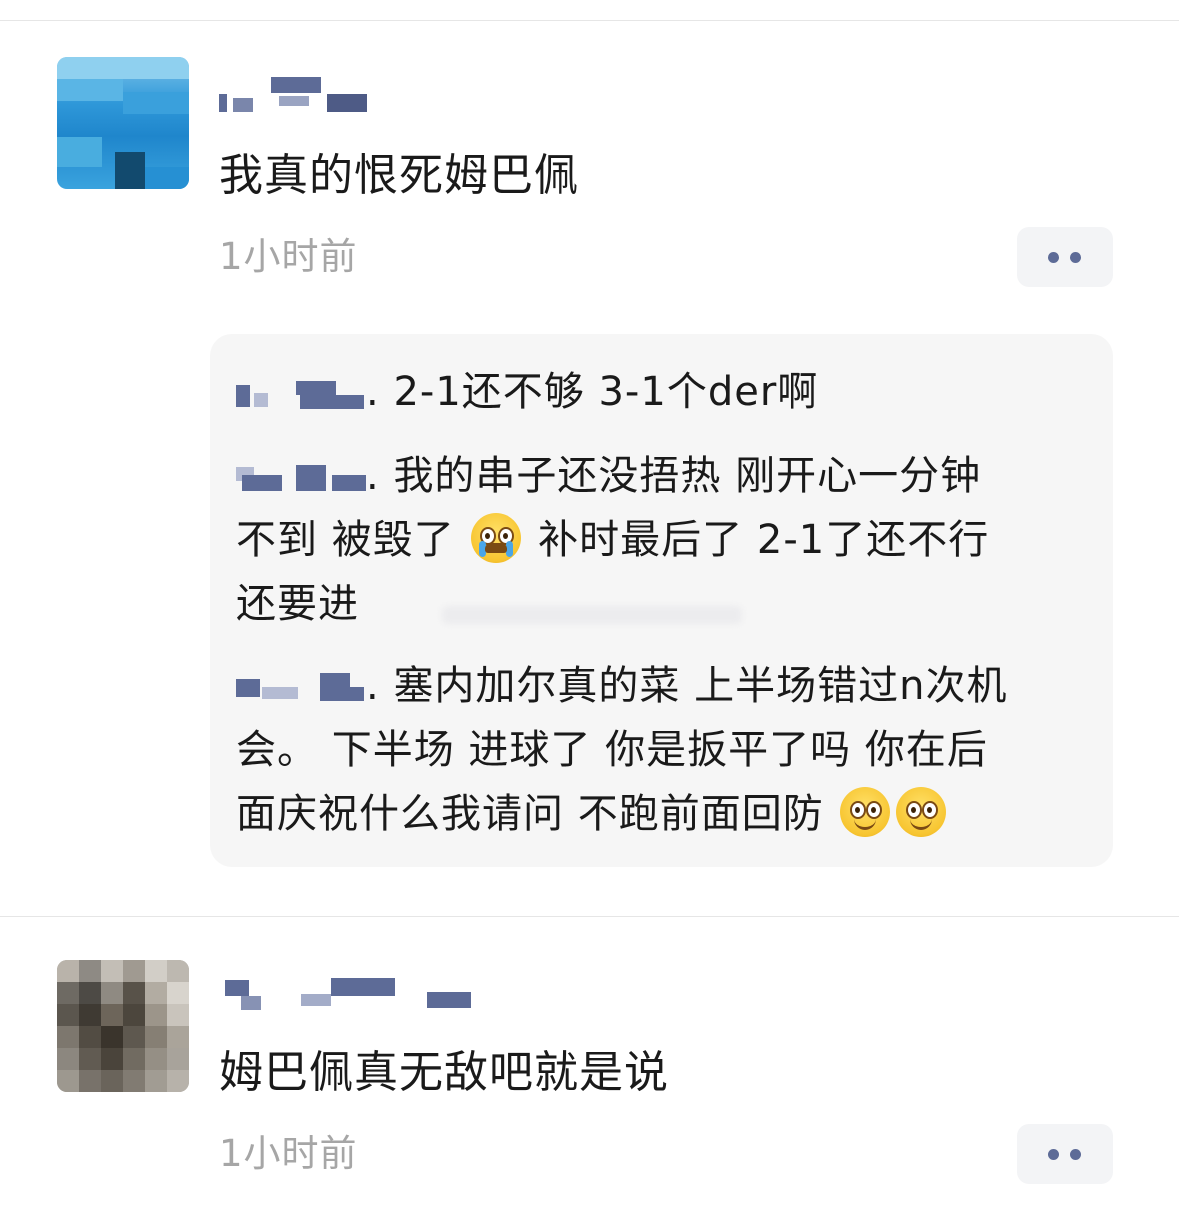 Image resolution: width=1179 pixels, height=1228 pixels. Describe the element at coordinates (592, 615) in the screenshot. I see `blurred-text` at that location.